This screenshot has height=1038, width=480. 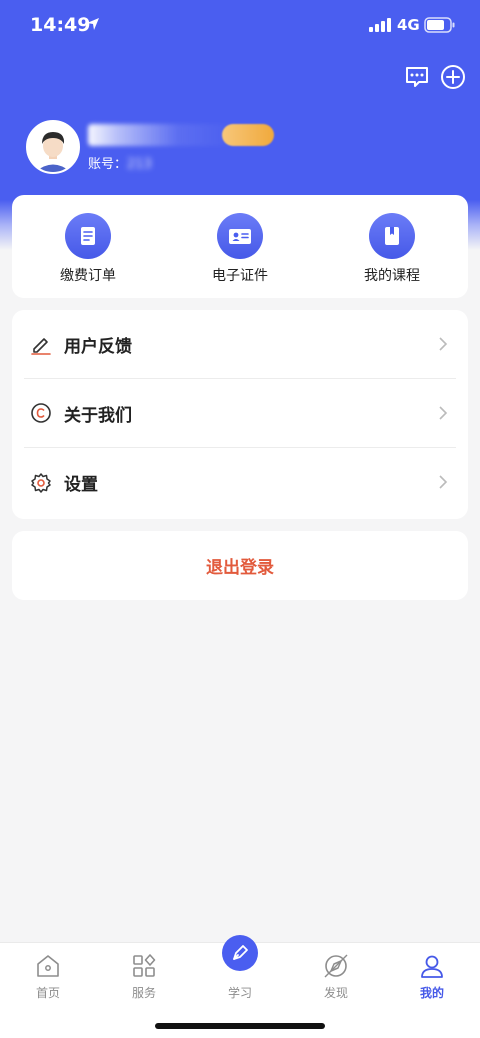 I want to click on quick-action-payment-orders: 缴费订单, so click(x=88, y=246).